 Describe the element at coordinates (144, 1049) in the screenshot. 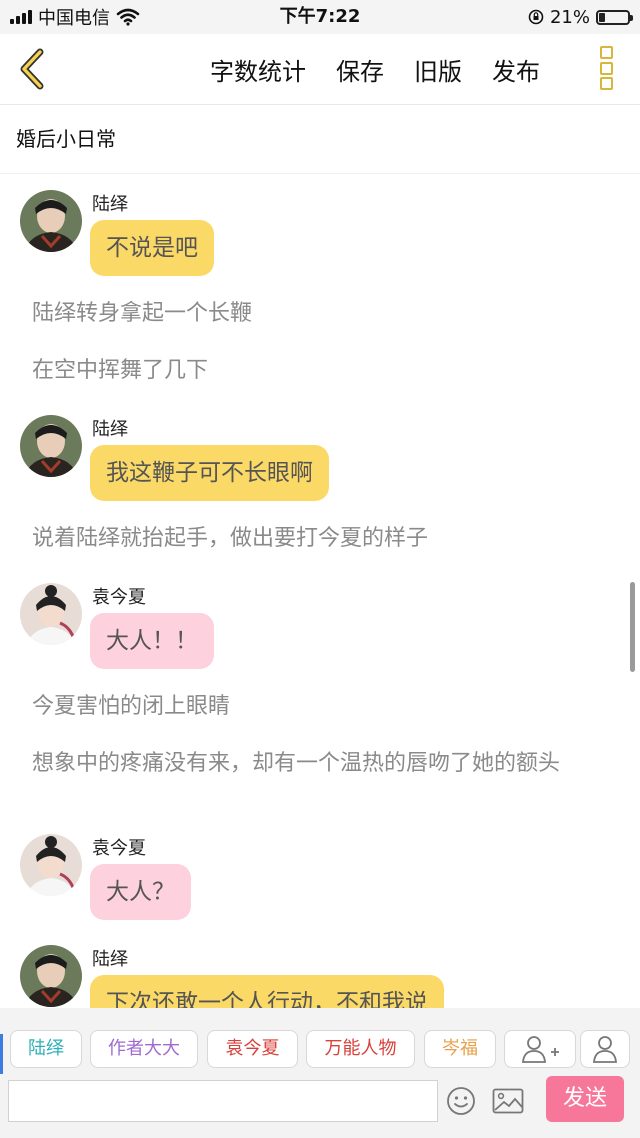

I see `role-chip-author: 作者大大` at that location.